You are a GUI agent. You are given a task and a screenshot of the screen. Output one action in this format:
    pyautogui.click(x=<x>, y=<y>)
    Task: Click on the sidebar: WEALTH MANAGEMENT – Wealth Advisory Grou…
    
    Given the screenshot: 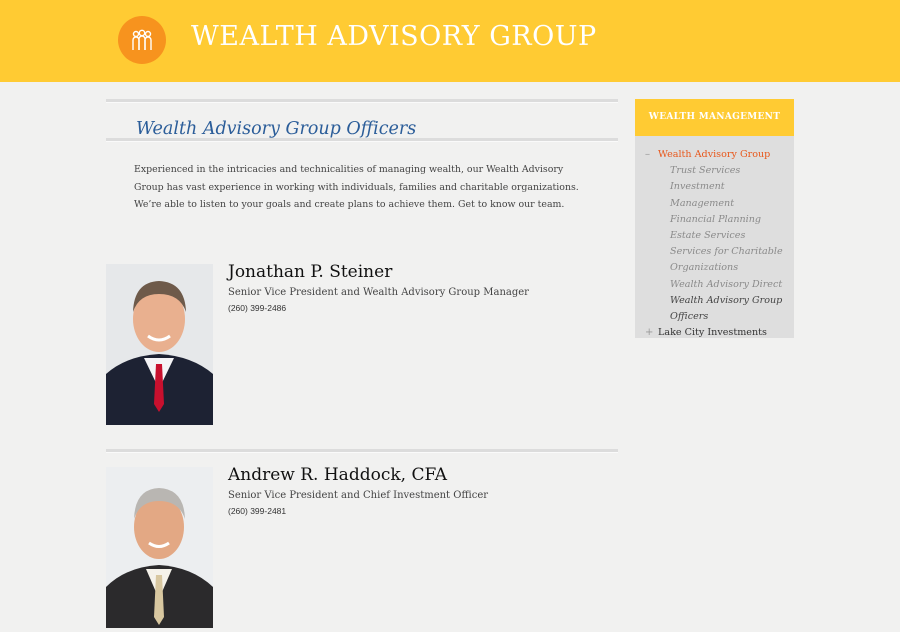 What is the action you would take?
    pyautogui.click(x=714, y=218)
    